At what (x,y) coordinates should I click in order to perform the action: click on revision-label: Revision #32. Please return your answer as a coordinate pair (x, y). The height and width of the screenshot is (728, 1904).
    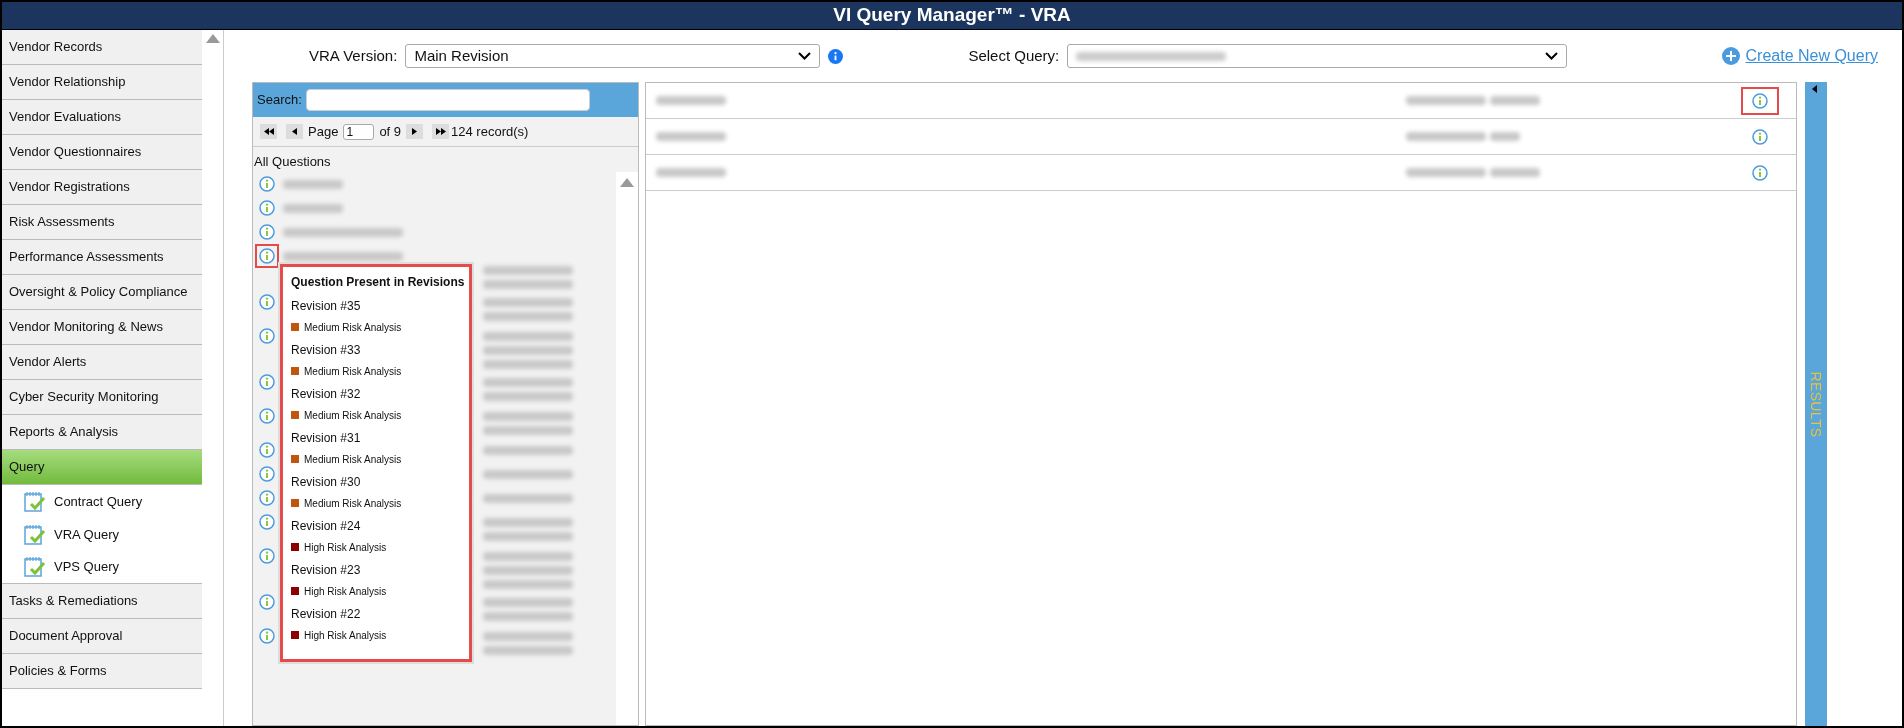
    Looking at the image, I should click on (326, 394).